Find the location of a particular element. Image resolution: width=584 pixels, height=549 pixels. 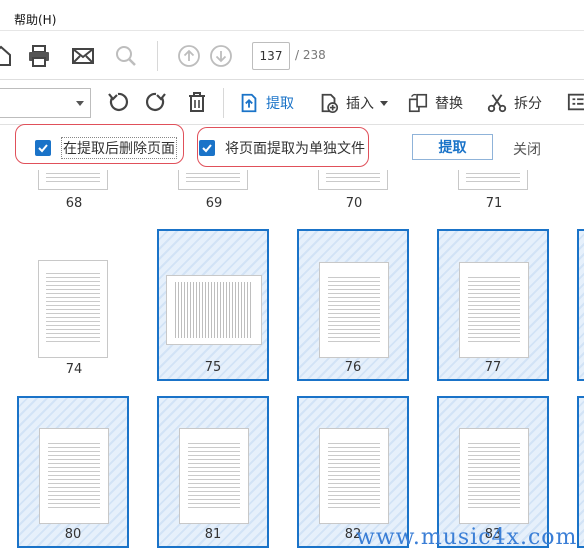

extract-button: 提取 is located at coordinates (452, 147).